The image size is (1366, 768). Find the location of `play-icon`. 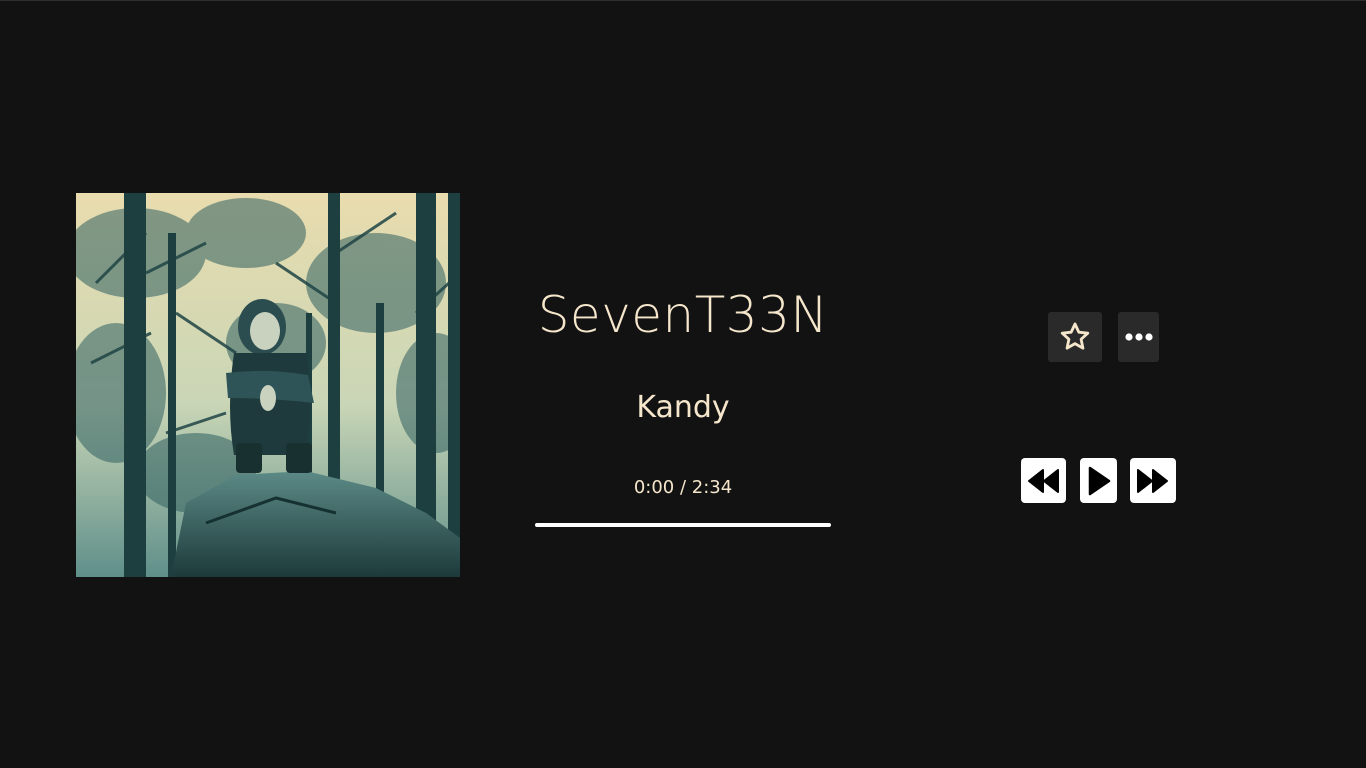

play-icon is located at coordinates (1099, 480).